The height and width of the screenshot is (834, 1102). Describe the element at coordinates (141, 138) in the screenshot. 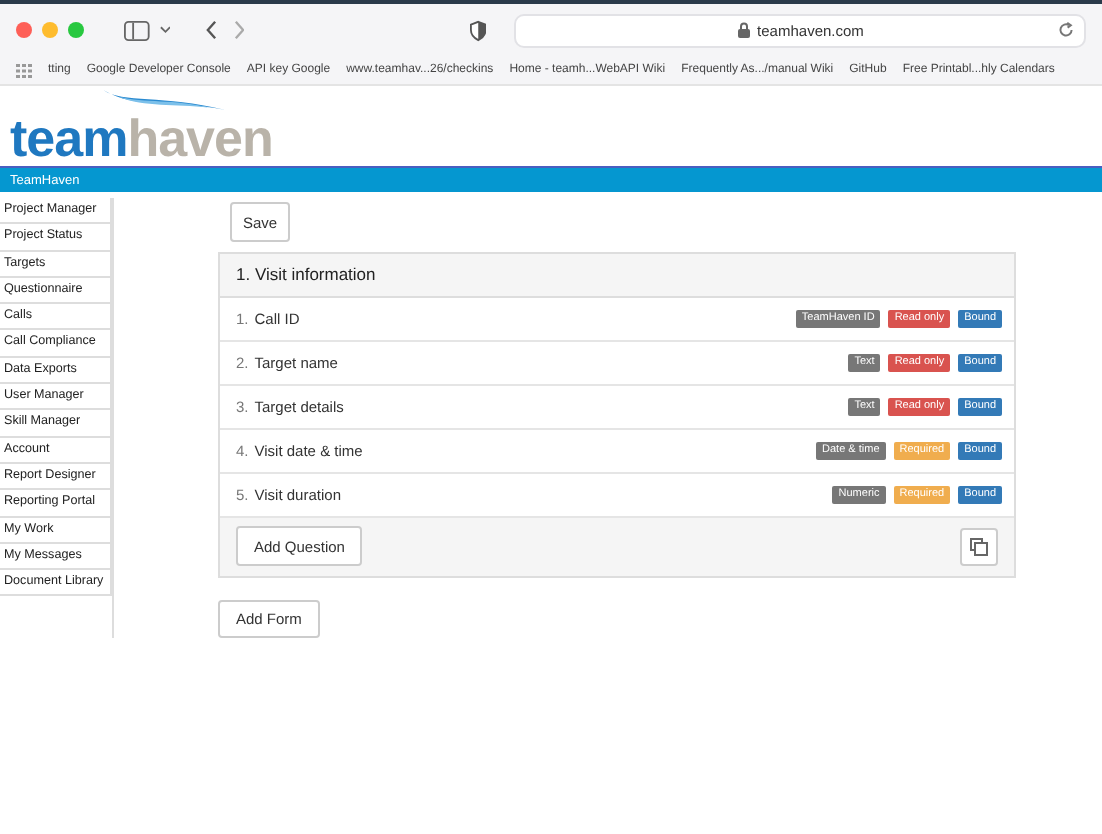

I see `logo-text: teamhaven` at that location.